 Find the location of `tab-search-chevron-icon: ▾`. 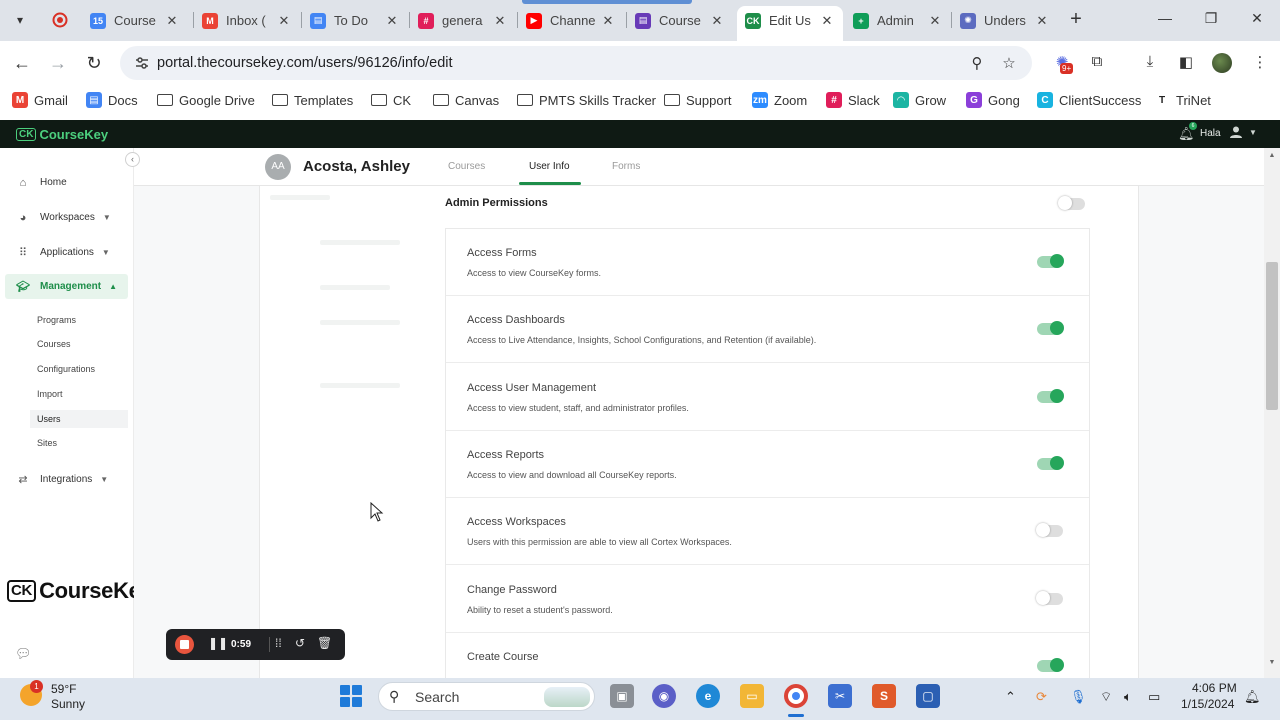

tab-search-chevron-icon: ▾ is located at coordinates (20, 20).